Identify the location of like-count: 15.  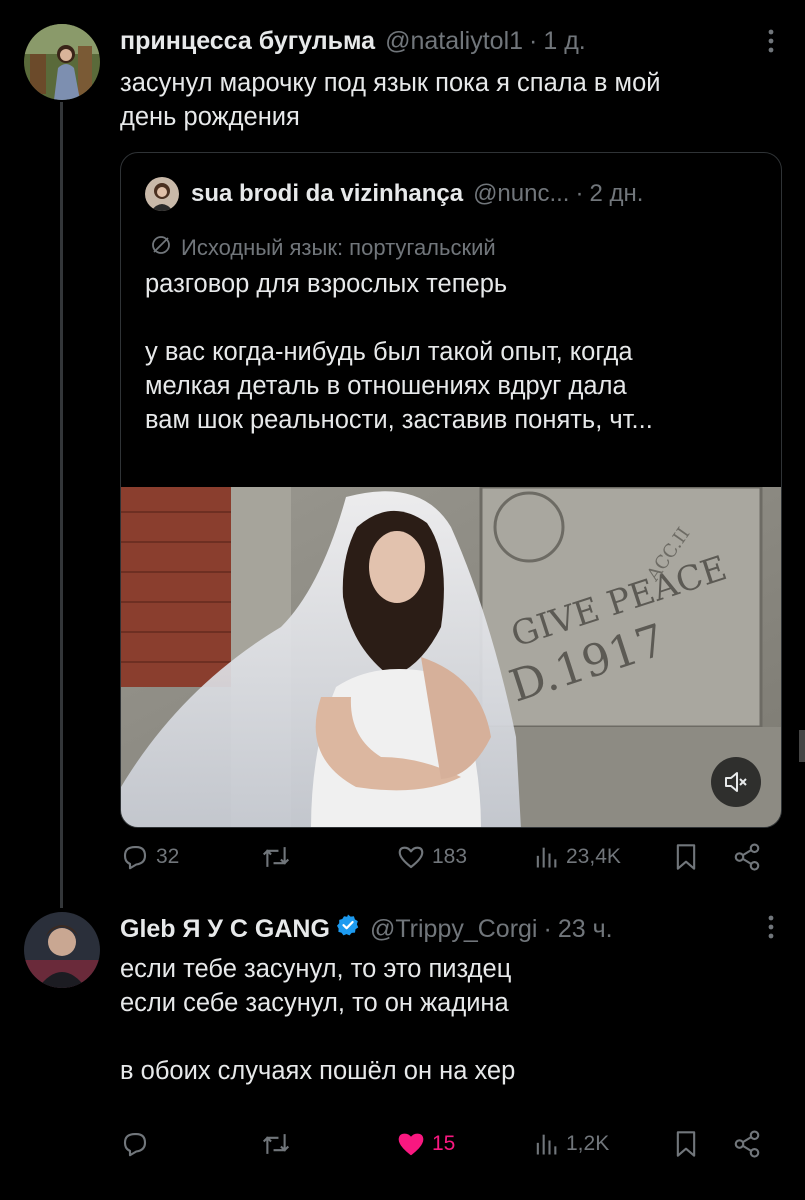
(444, 1143).